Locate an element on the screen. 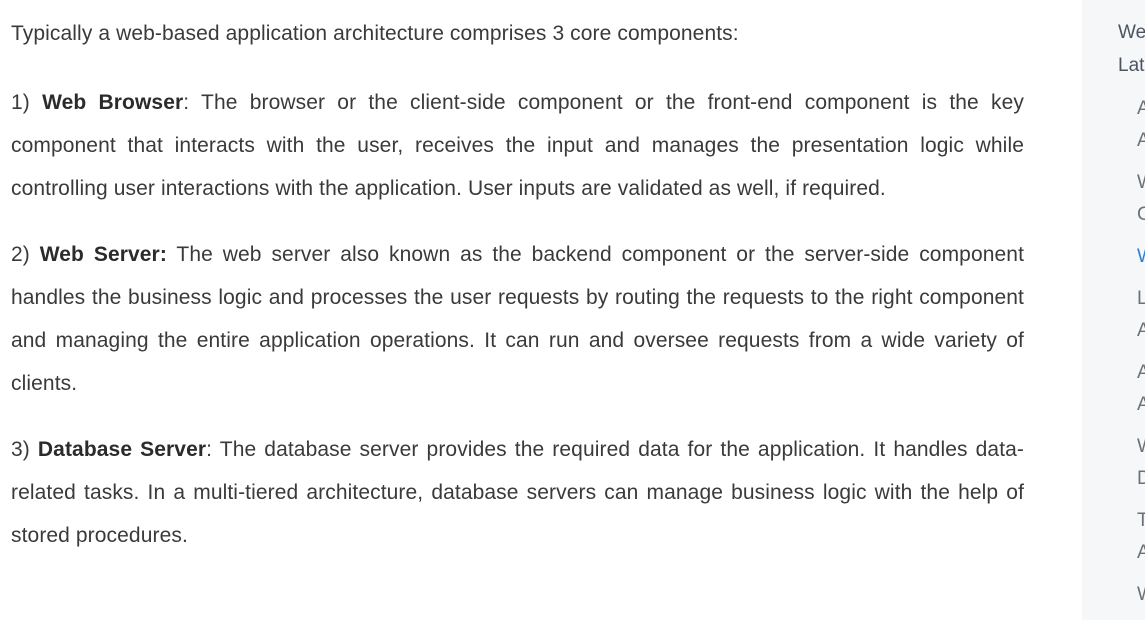  sidebar-heading: Lat is located at coordinates (1131, 65).